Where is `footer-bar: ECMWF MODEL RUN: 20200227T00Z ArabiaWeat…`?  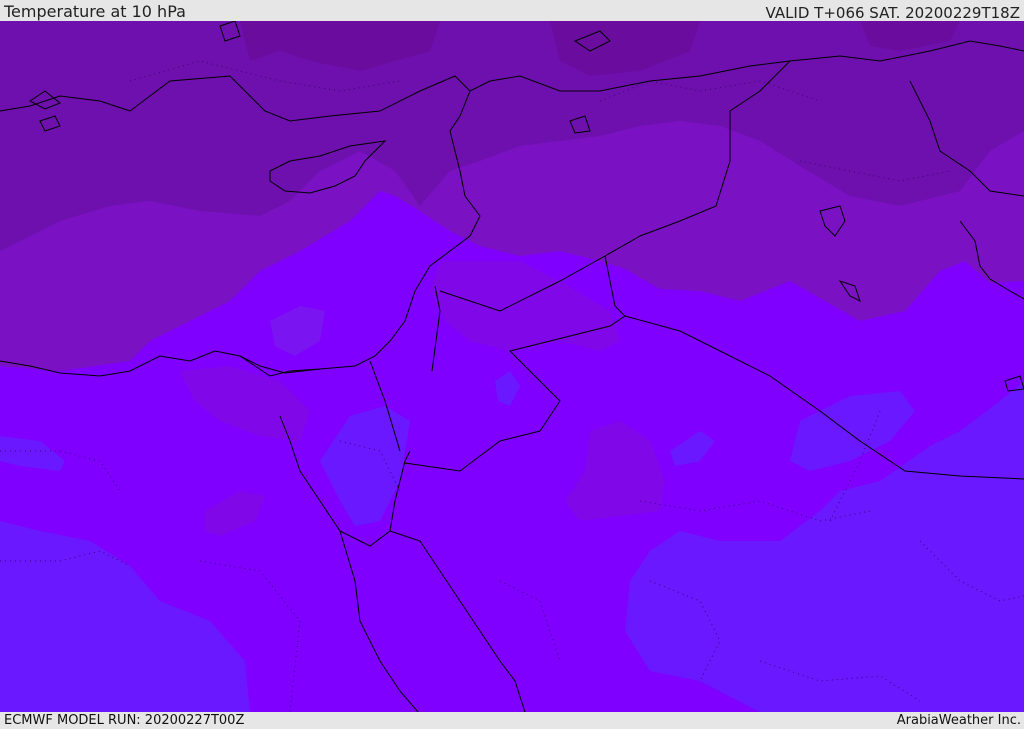
footer-bar: ECMWF MODEL RUN: 20200227T00Z ArabiaWeat… is located at coordinates (512, 720).